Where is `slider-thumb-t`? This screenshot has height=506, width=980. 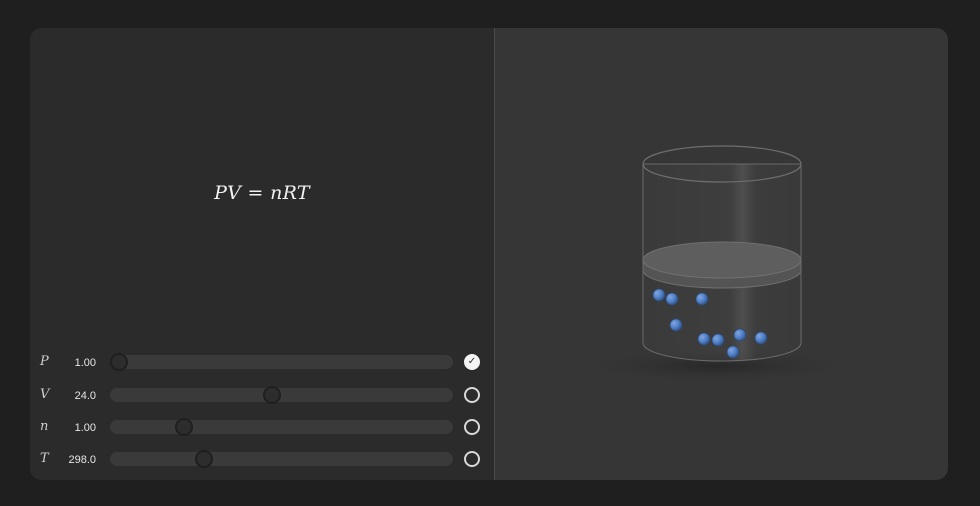 slider-thumb-t is located at coordinates (204, 459).